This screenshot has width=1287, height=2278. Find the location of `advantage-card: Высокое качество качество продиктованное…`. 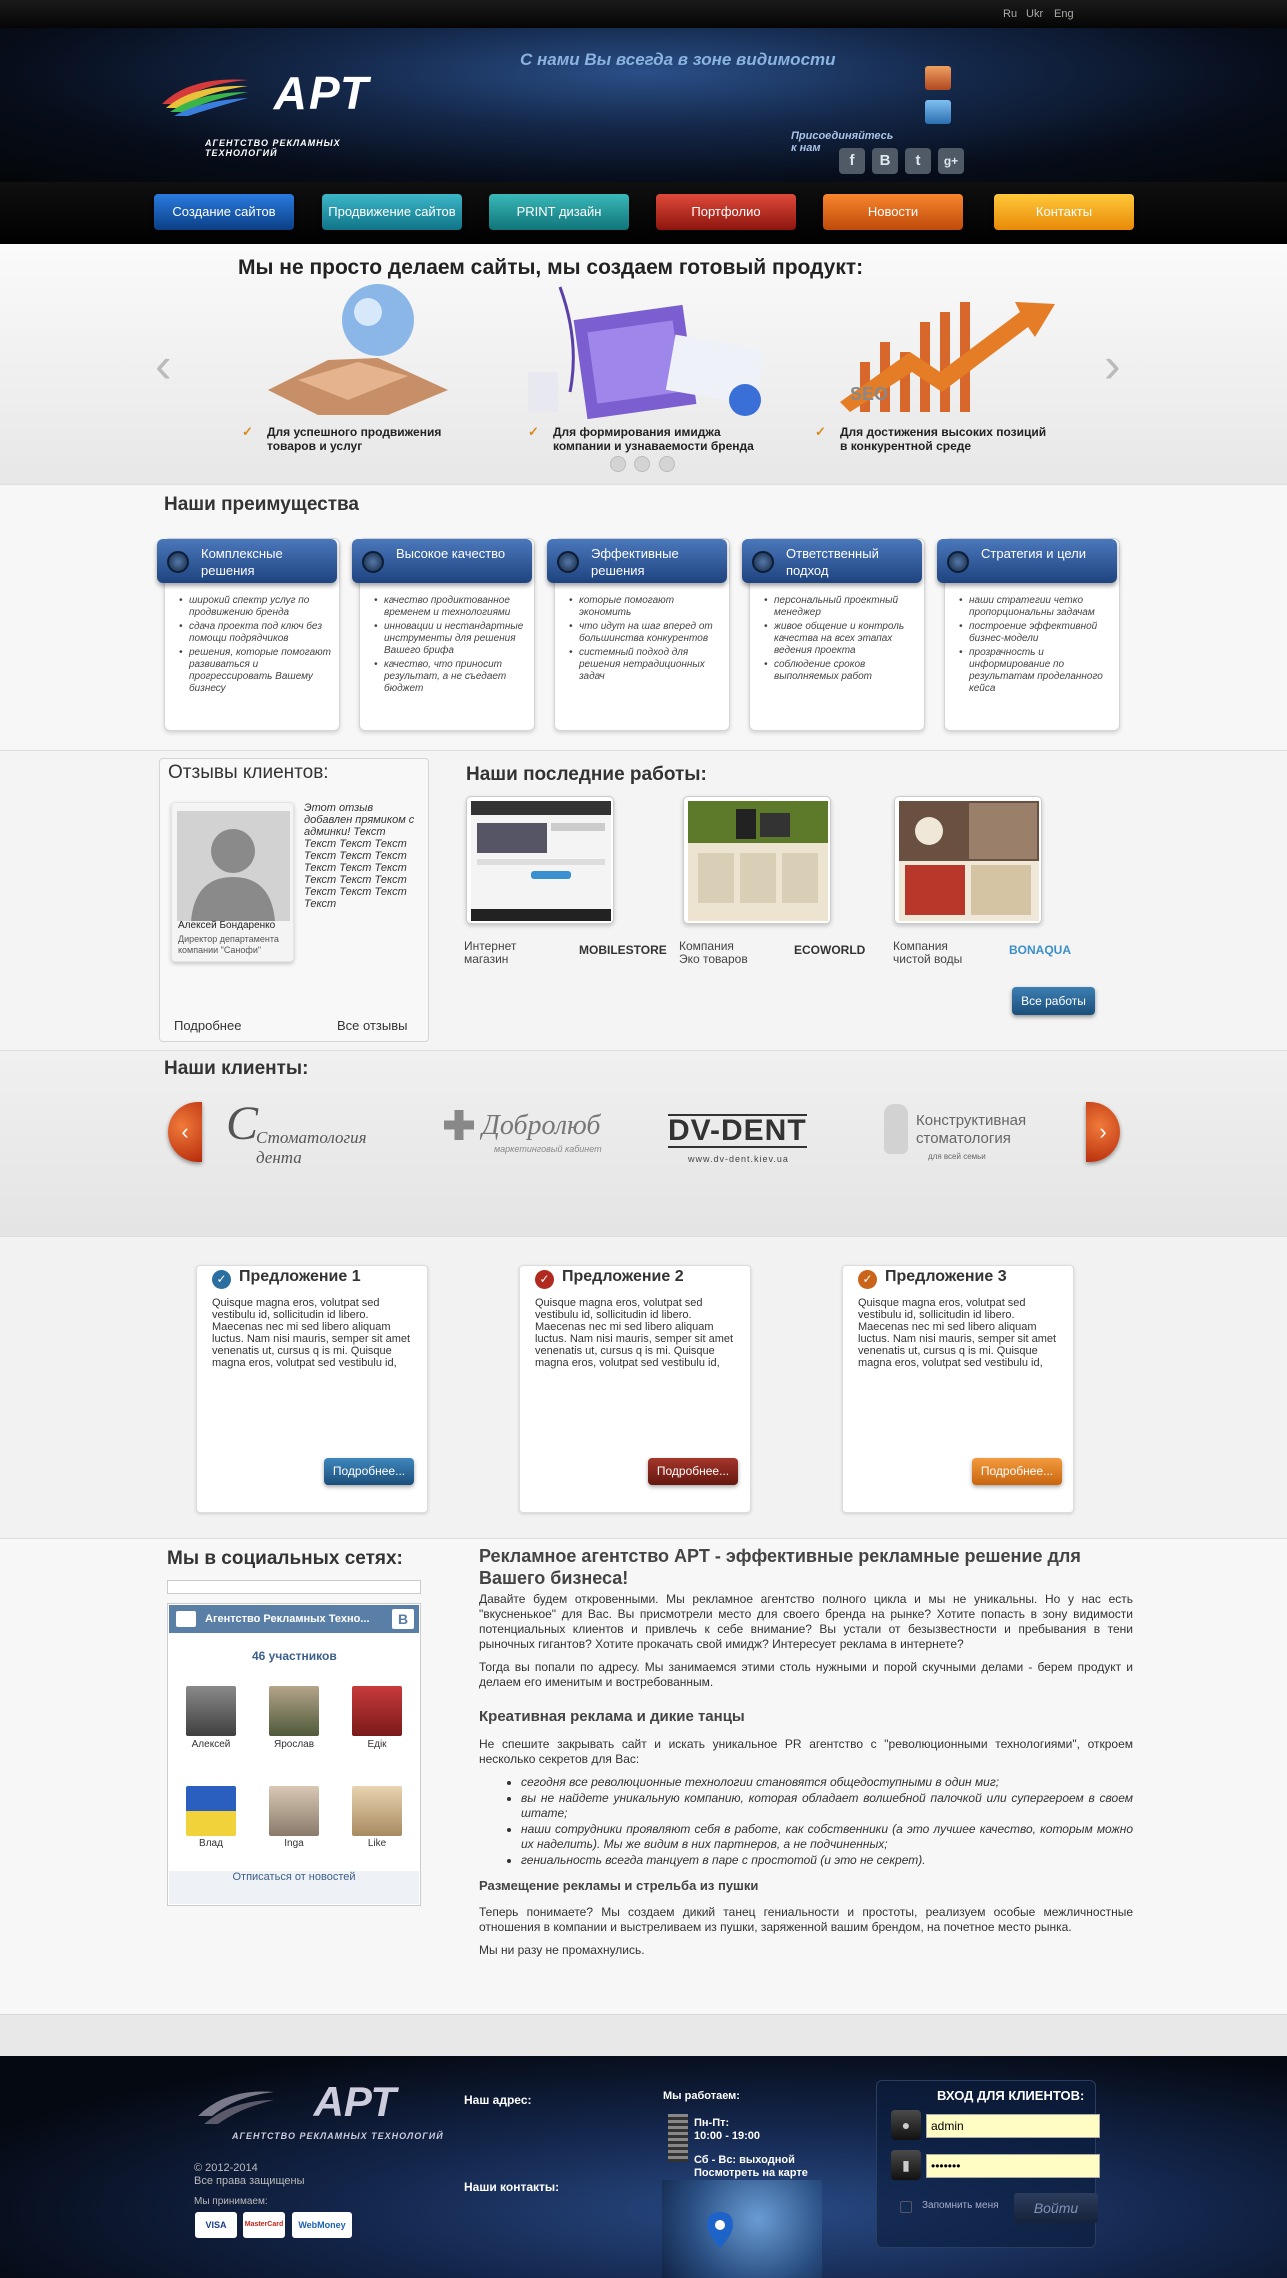

advantage-card: Высокое качество качество продиктованное… is located at coordinates (443, 634).